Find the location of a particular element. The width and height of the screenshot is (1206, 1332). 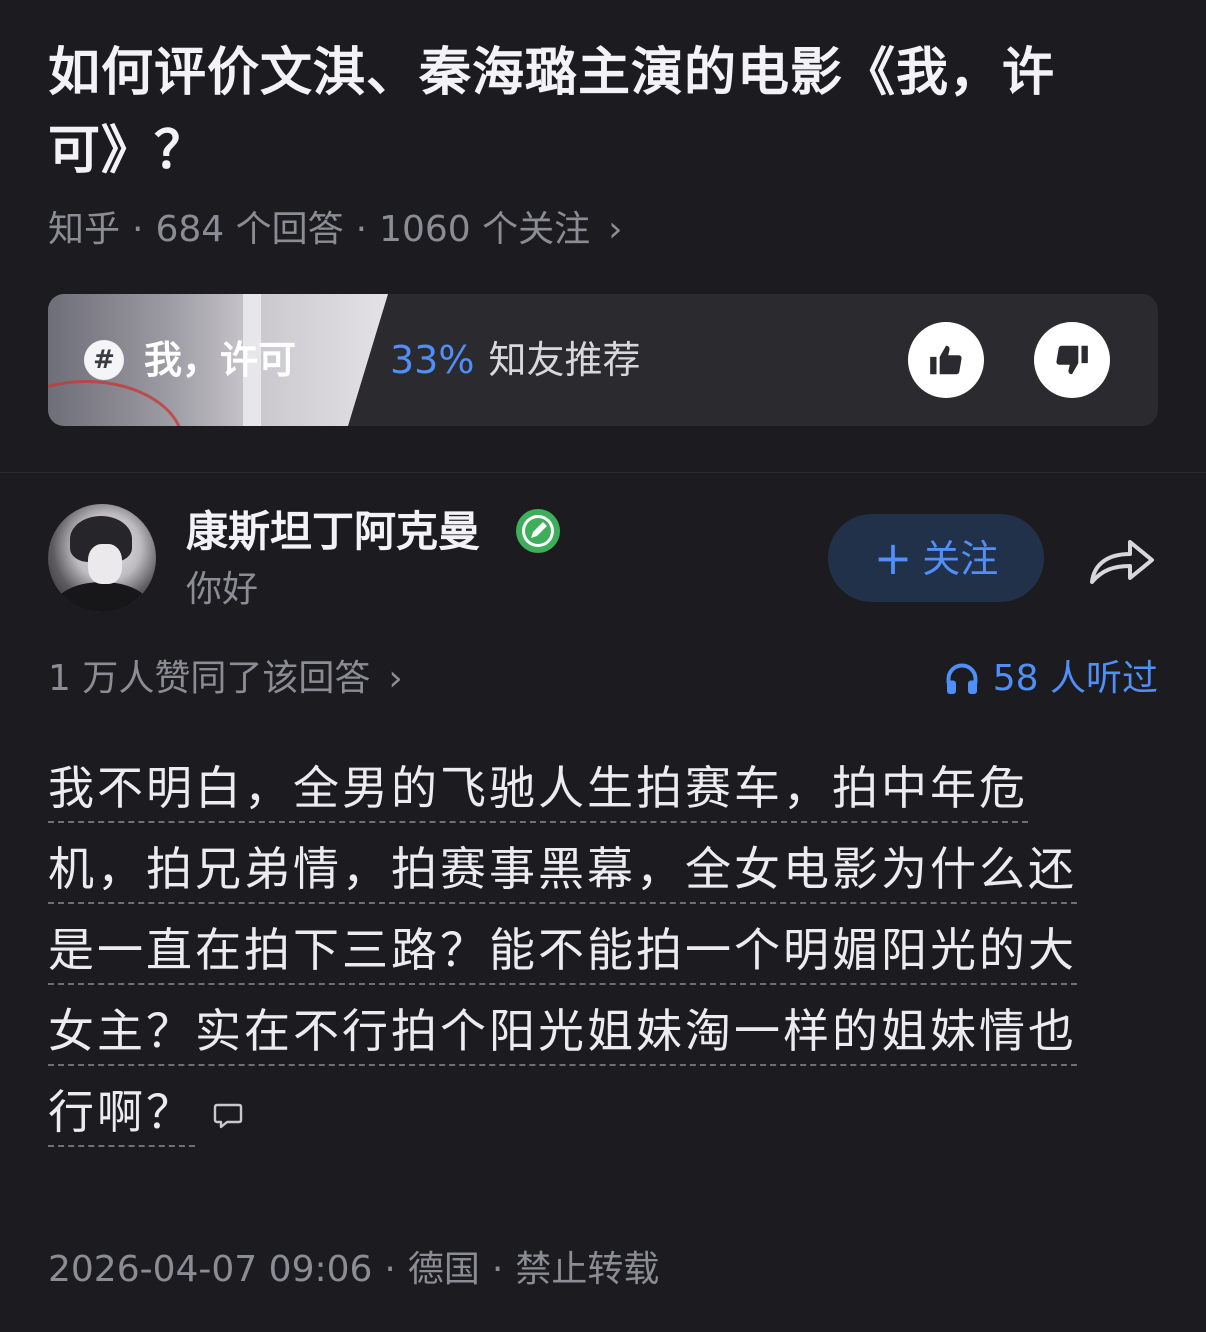

verified-badge-icon is located at coordinates (538, 531).